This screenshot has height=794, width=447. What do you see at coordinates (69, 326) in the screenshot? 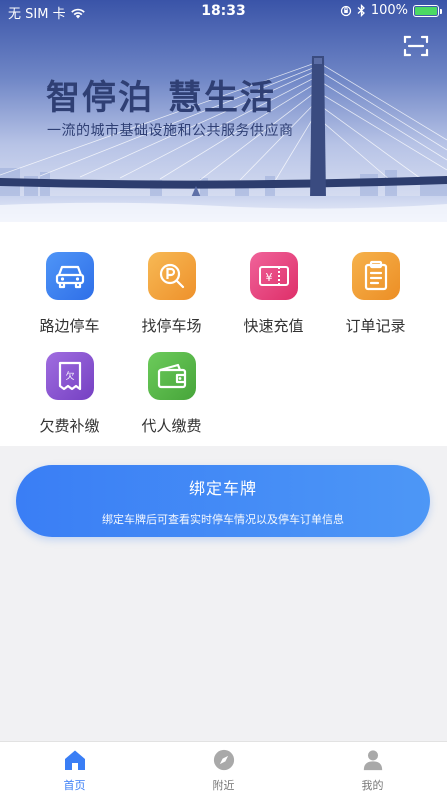
I see `menu-label: 路边停车` at bounding box center [69, 326].